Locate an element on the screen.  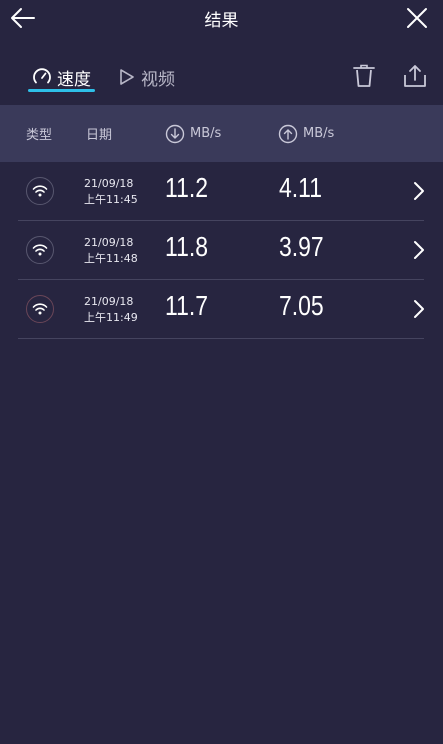
column-header-date: 日期 is located at coordinates (99, 133).